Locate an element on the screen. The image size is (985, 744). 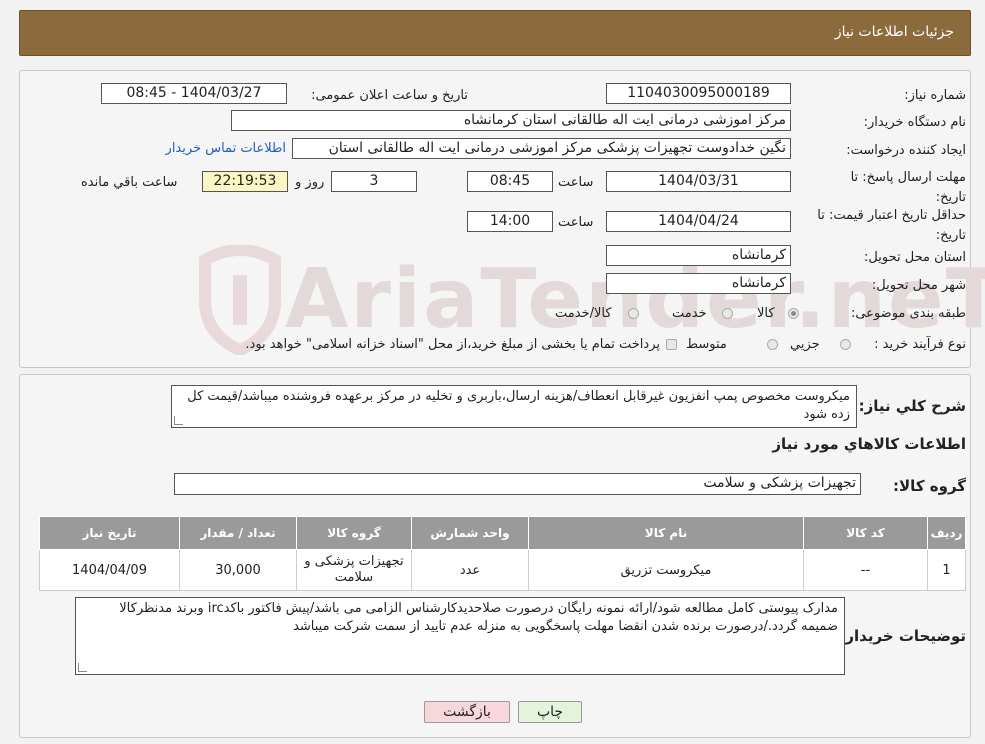
validity-time-word: ساعت is located at coordinates (576, 222).